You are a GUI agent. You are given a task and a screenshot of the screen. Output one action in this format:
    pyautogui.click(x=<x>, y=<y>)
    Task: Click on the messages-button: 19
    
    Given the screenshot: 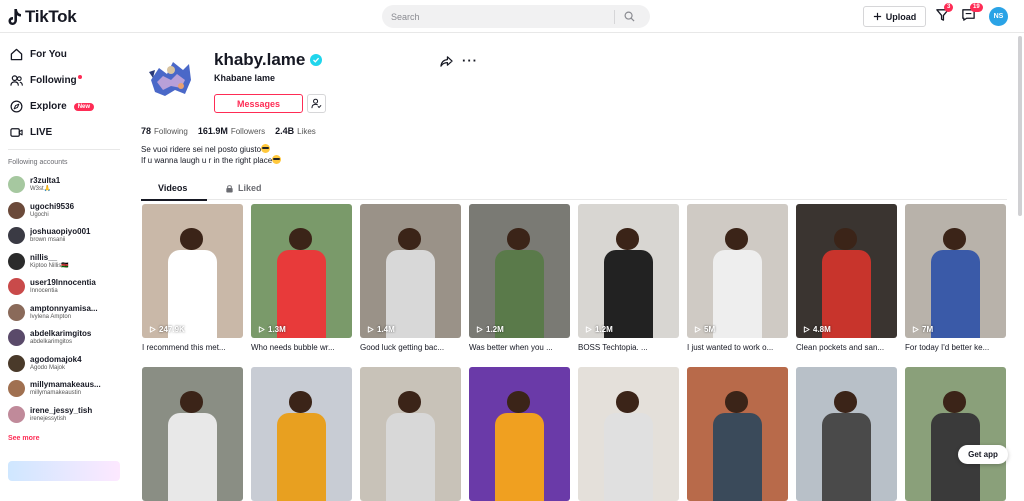 What is the action you would take?
    pyautogui.click(x=972, y=14)
    